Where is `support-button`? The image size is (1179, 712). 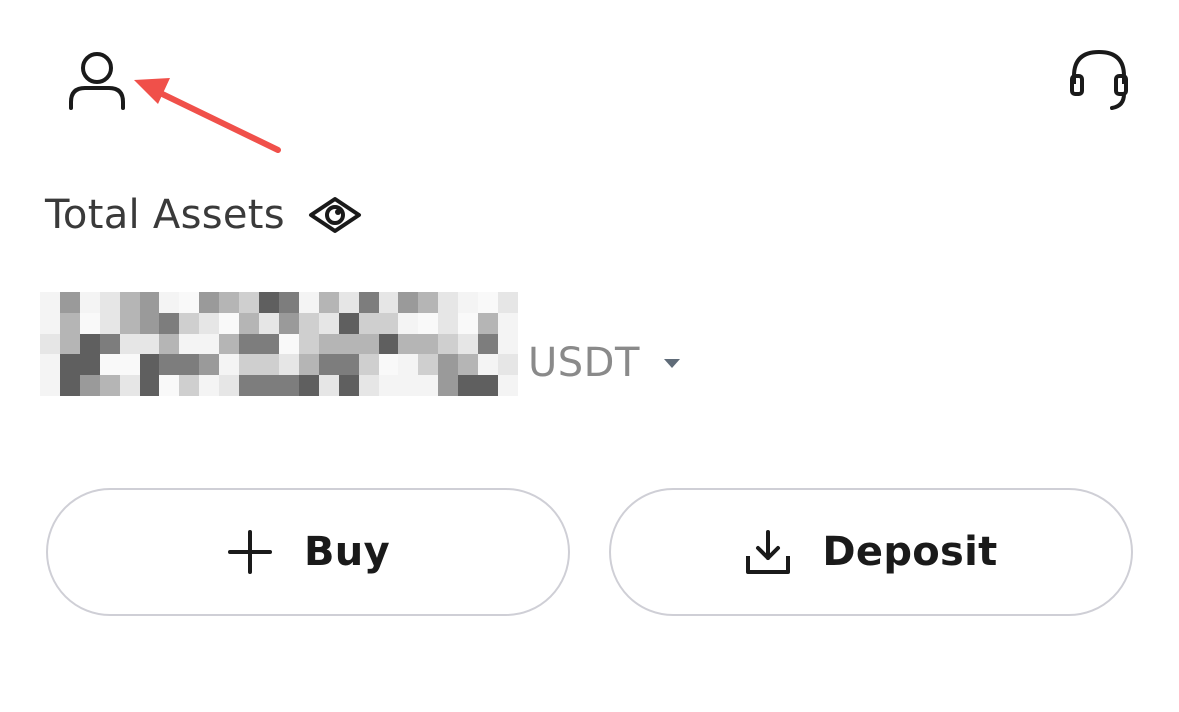
support-button is located at coordinates (1099, 81).